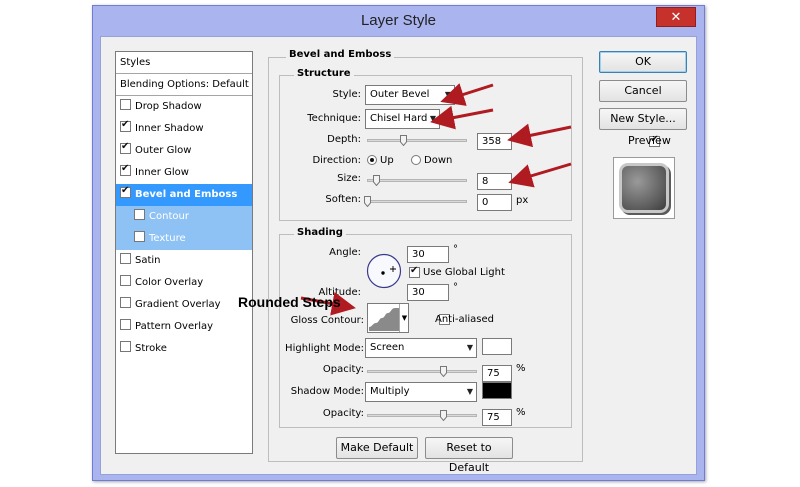  What do you see at coordinates (467, 94) in the screenshot?
I see `arrow-to-style-select` at bounding box center [467, 94].